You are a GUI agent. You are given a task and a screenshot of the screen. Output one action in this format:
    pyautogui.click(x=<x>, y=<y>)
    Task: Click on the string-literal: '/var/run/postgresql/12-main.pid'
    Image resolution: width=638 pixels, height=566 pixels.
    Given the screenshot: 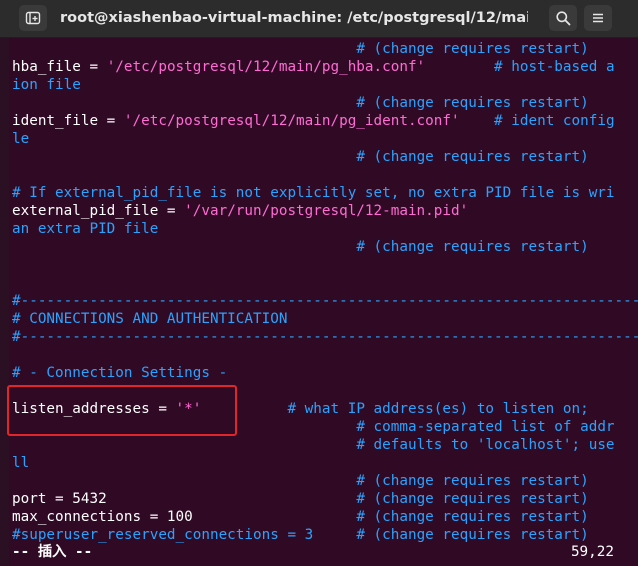 What is the action you would take?
    pyautogui.click(x=326, y=211)
    